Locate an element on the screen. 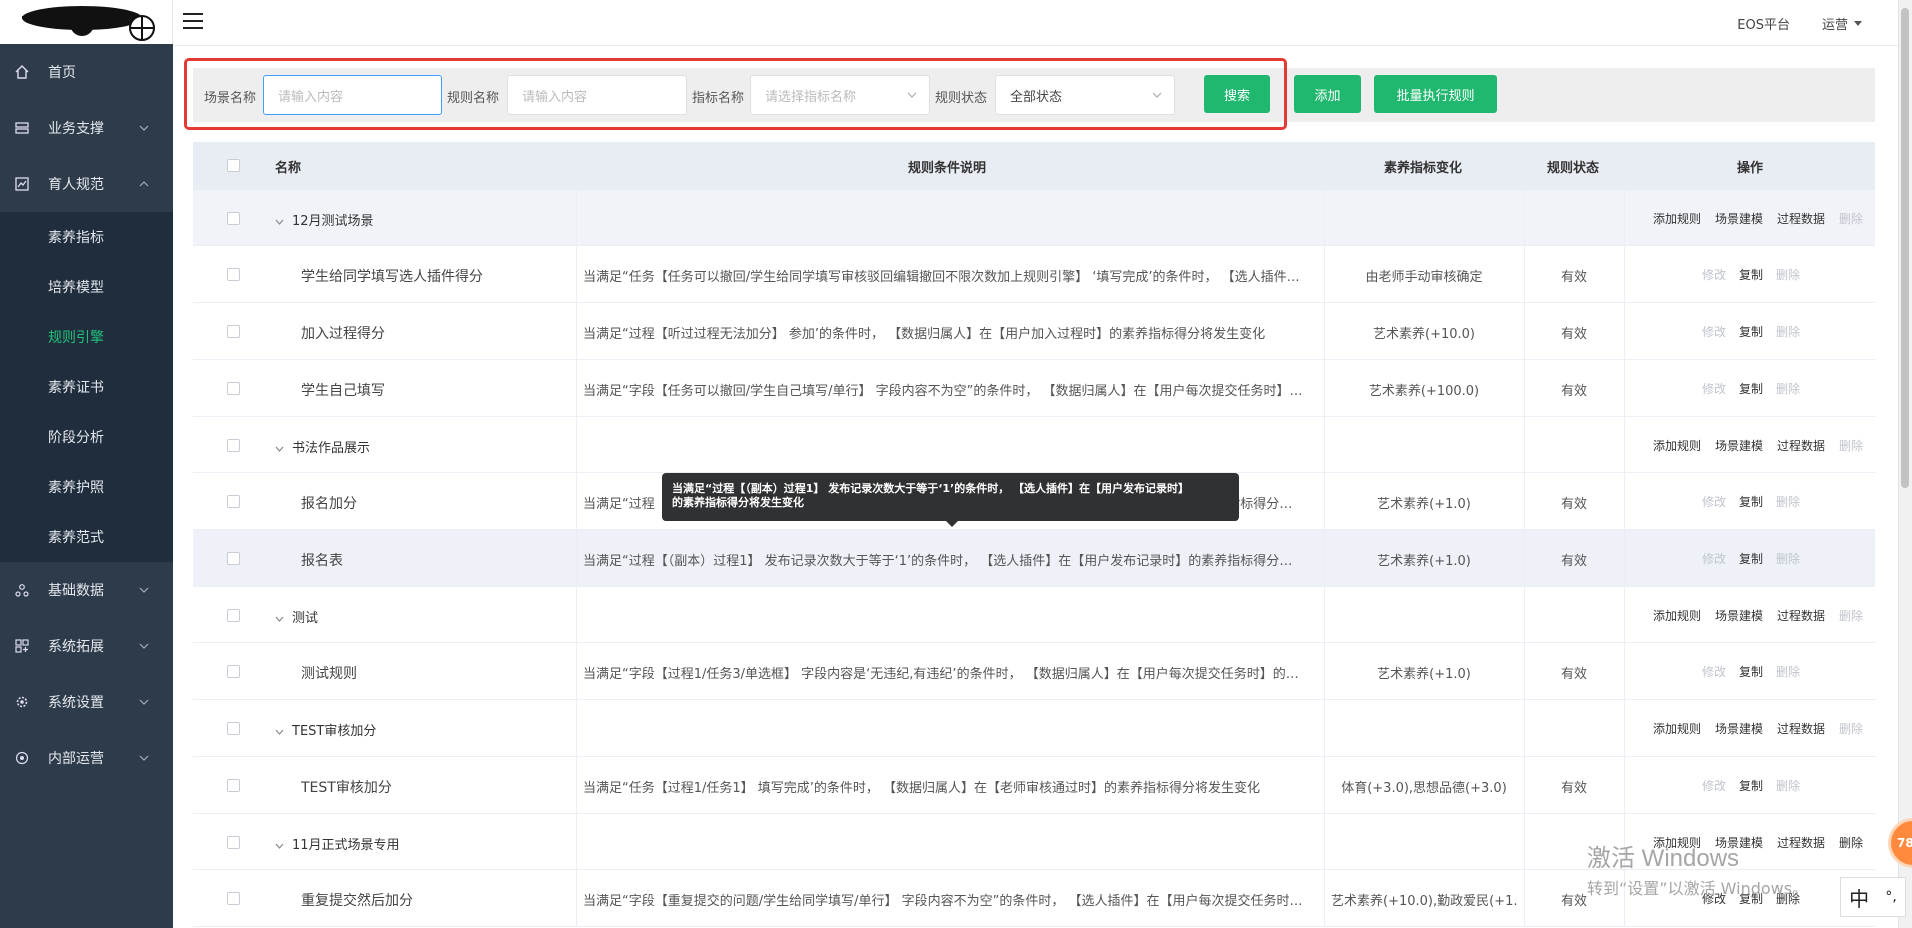 The image size is (1912, 928). sidebar-item-home: 首页 is located at coordinates (86, 72).